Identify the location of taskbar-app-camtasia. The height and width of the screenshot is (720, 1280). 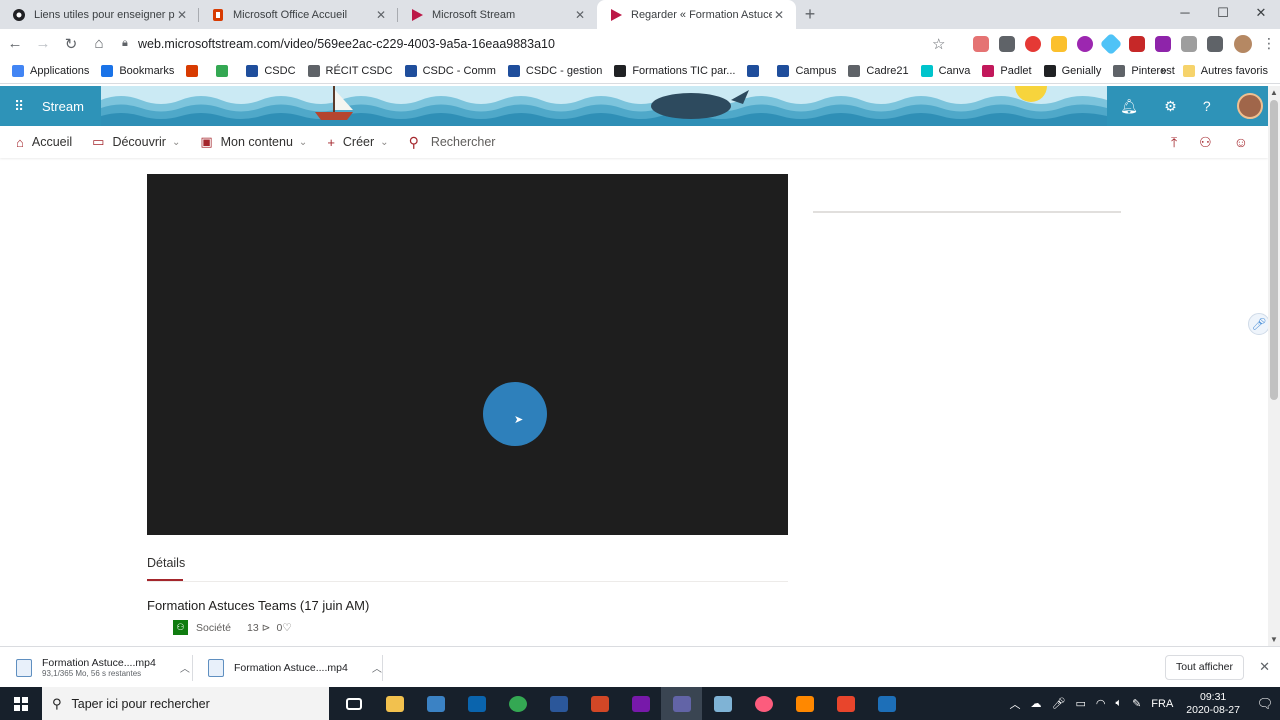
(845, 703).